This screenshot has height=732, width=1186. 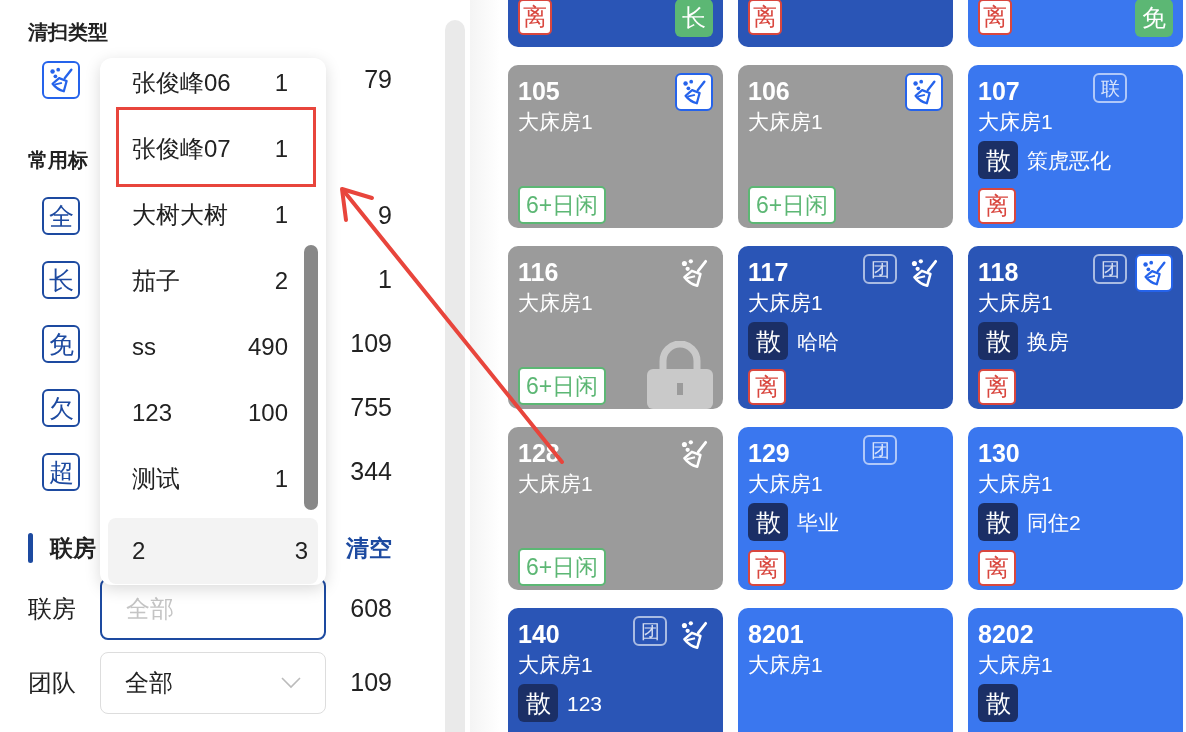 What do you see at coordinates (1110, 88) in the screenshot?
I see `tag-badge: 联` at bounding box center [1110, 88].